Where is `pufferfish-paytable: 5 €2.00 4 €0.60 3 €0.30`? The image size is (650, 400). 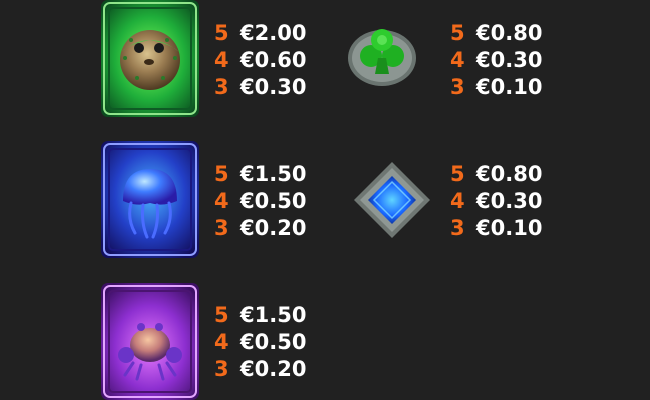 pufferfish-paytable: 5 €2.00 4 €0.60 3 €0.30 is located at coordinates (269, 60).